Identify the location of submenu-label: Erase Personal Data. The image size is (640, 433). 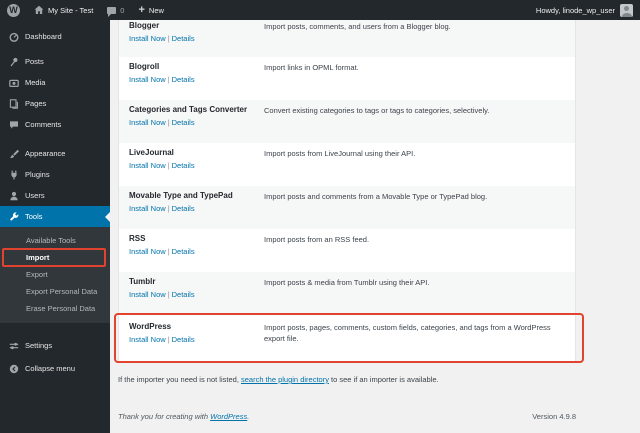
(61, 308).